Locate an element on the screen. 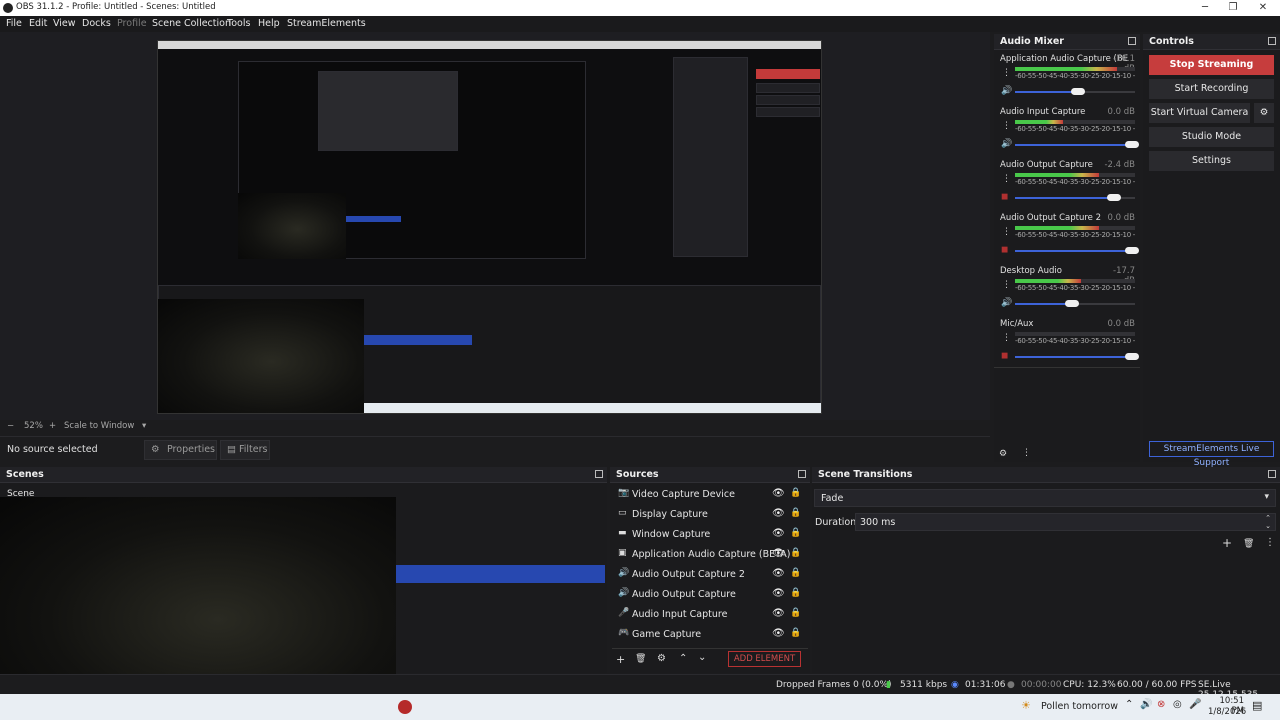  start-virtual-camera-button: Start Virtual Camera is located at coordinates (1199, 113).